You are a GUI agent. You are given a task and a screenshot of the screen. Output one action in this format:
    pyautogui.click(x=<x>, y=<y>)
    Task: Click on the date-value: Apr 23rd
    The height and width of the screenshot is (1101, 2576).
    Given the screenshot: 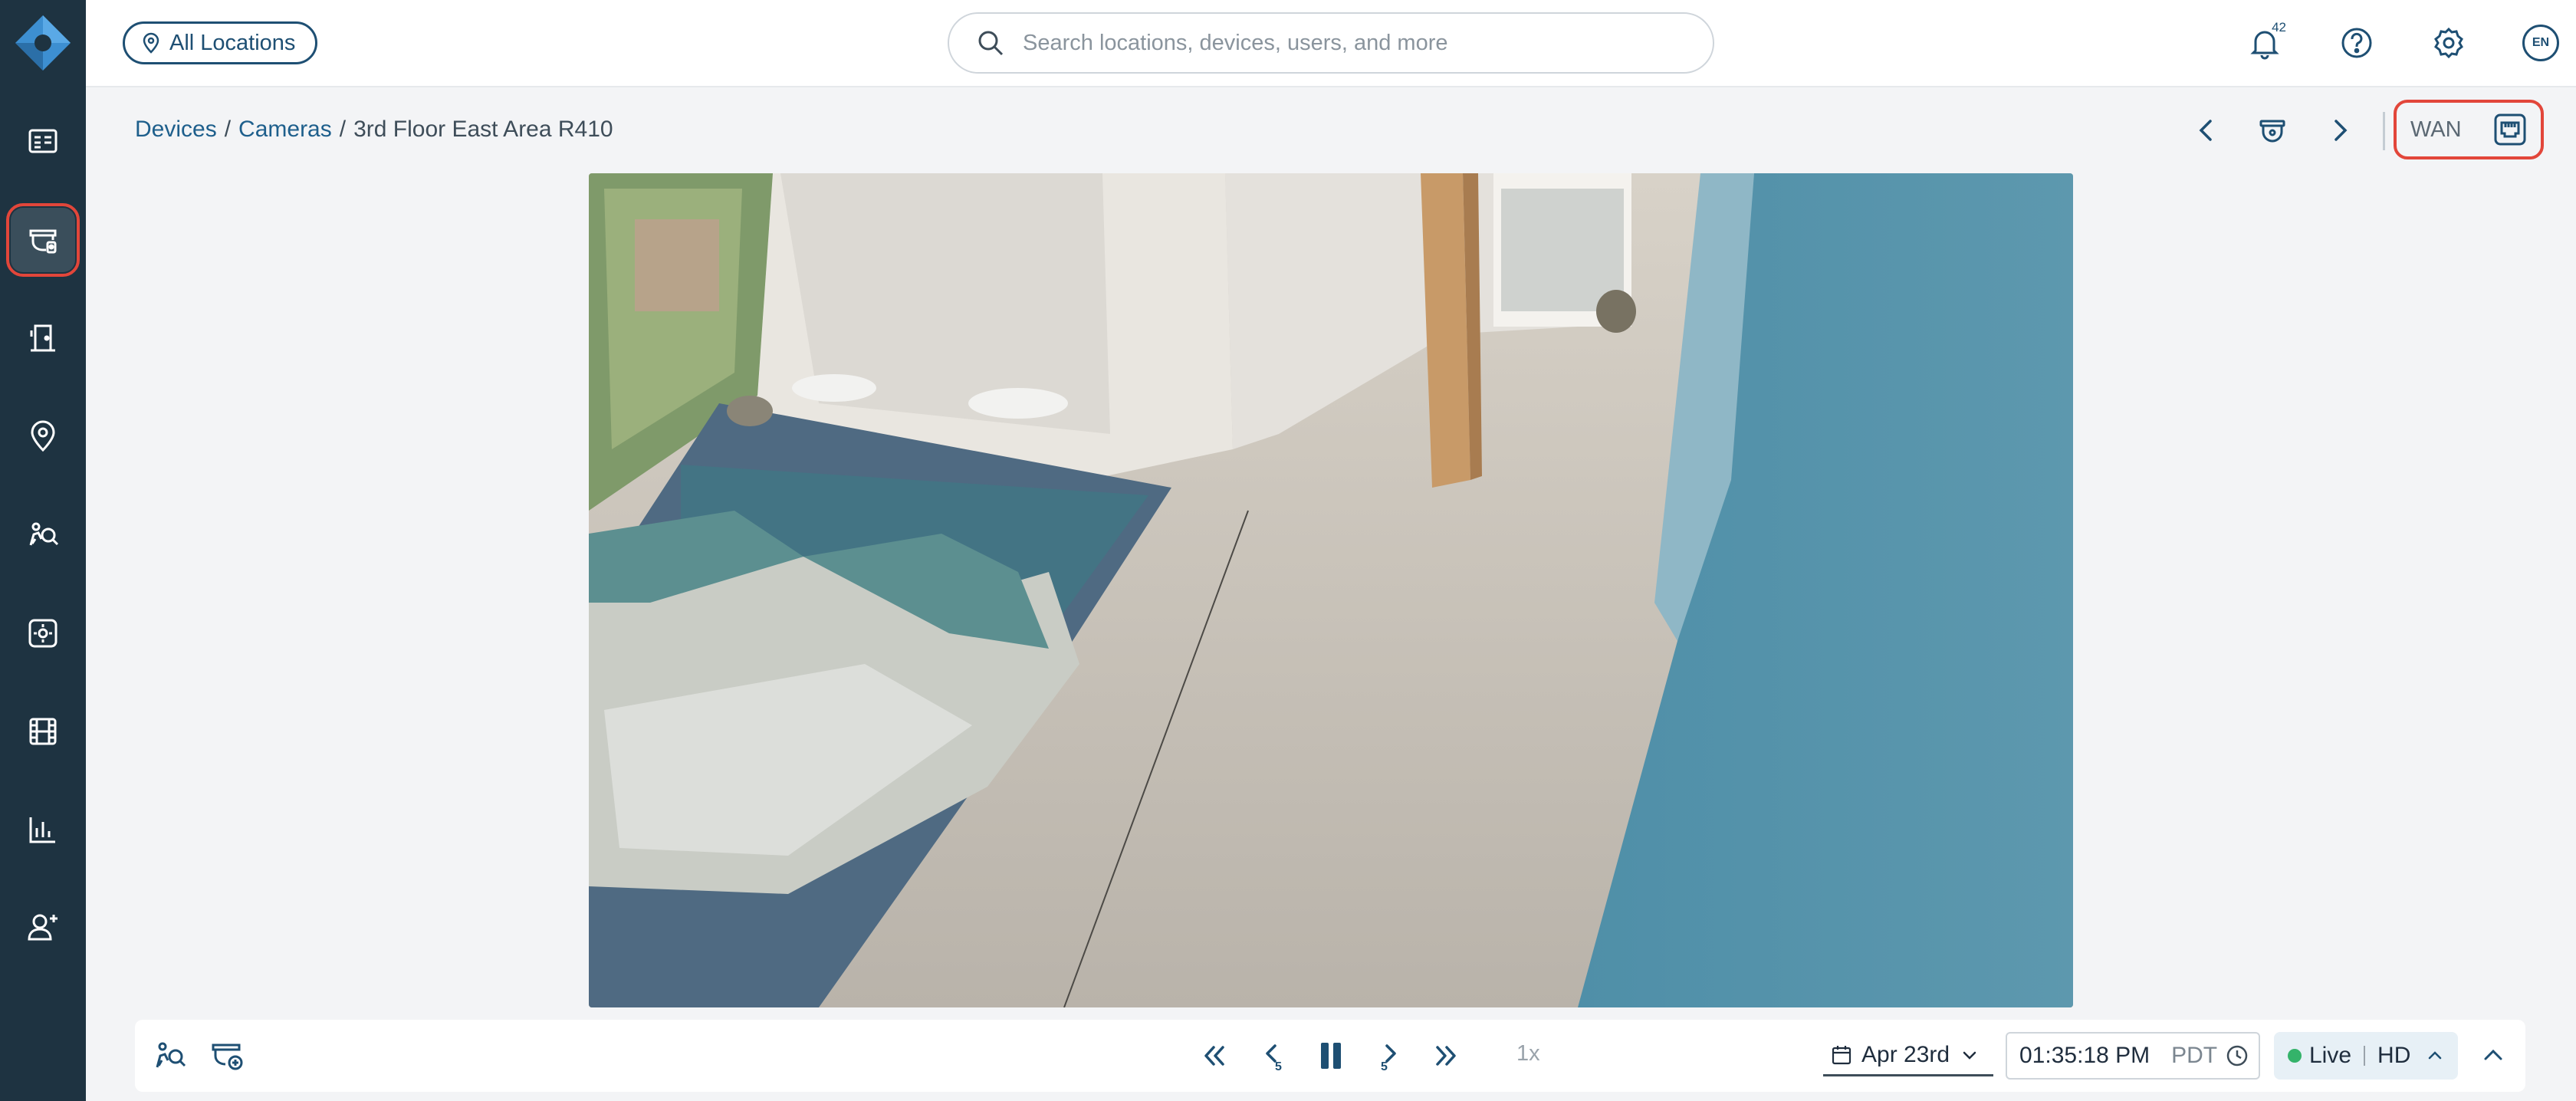 What is the action you would take?
    pyautogui.click(x=1905, y=1054)
    